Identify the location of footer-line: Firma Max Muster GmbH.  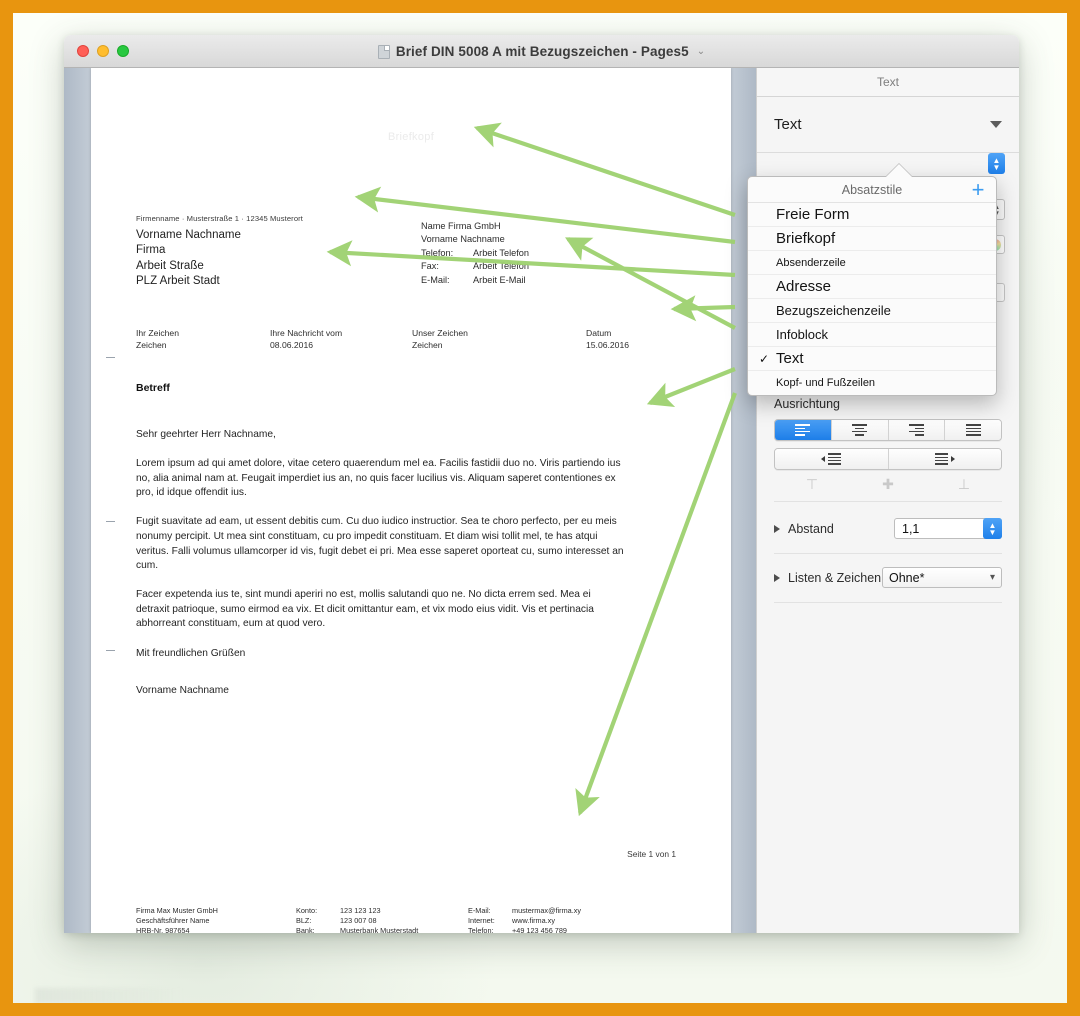
(177, 910).